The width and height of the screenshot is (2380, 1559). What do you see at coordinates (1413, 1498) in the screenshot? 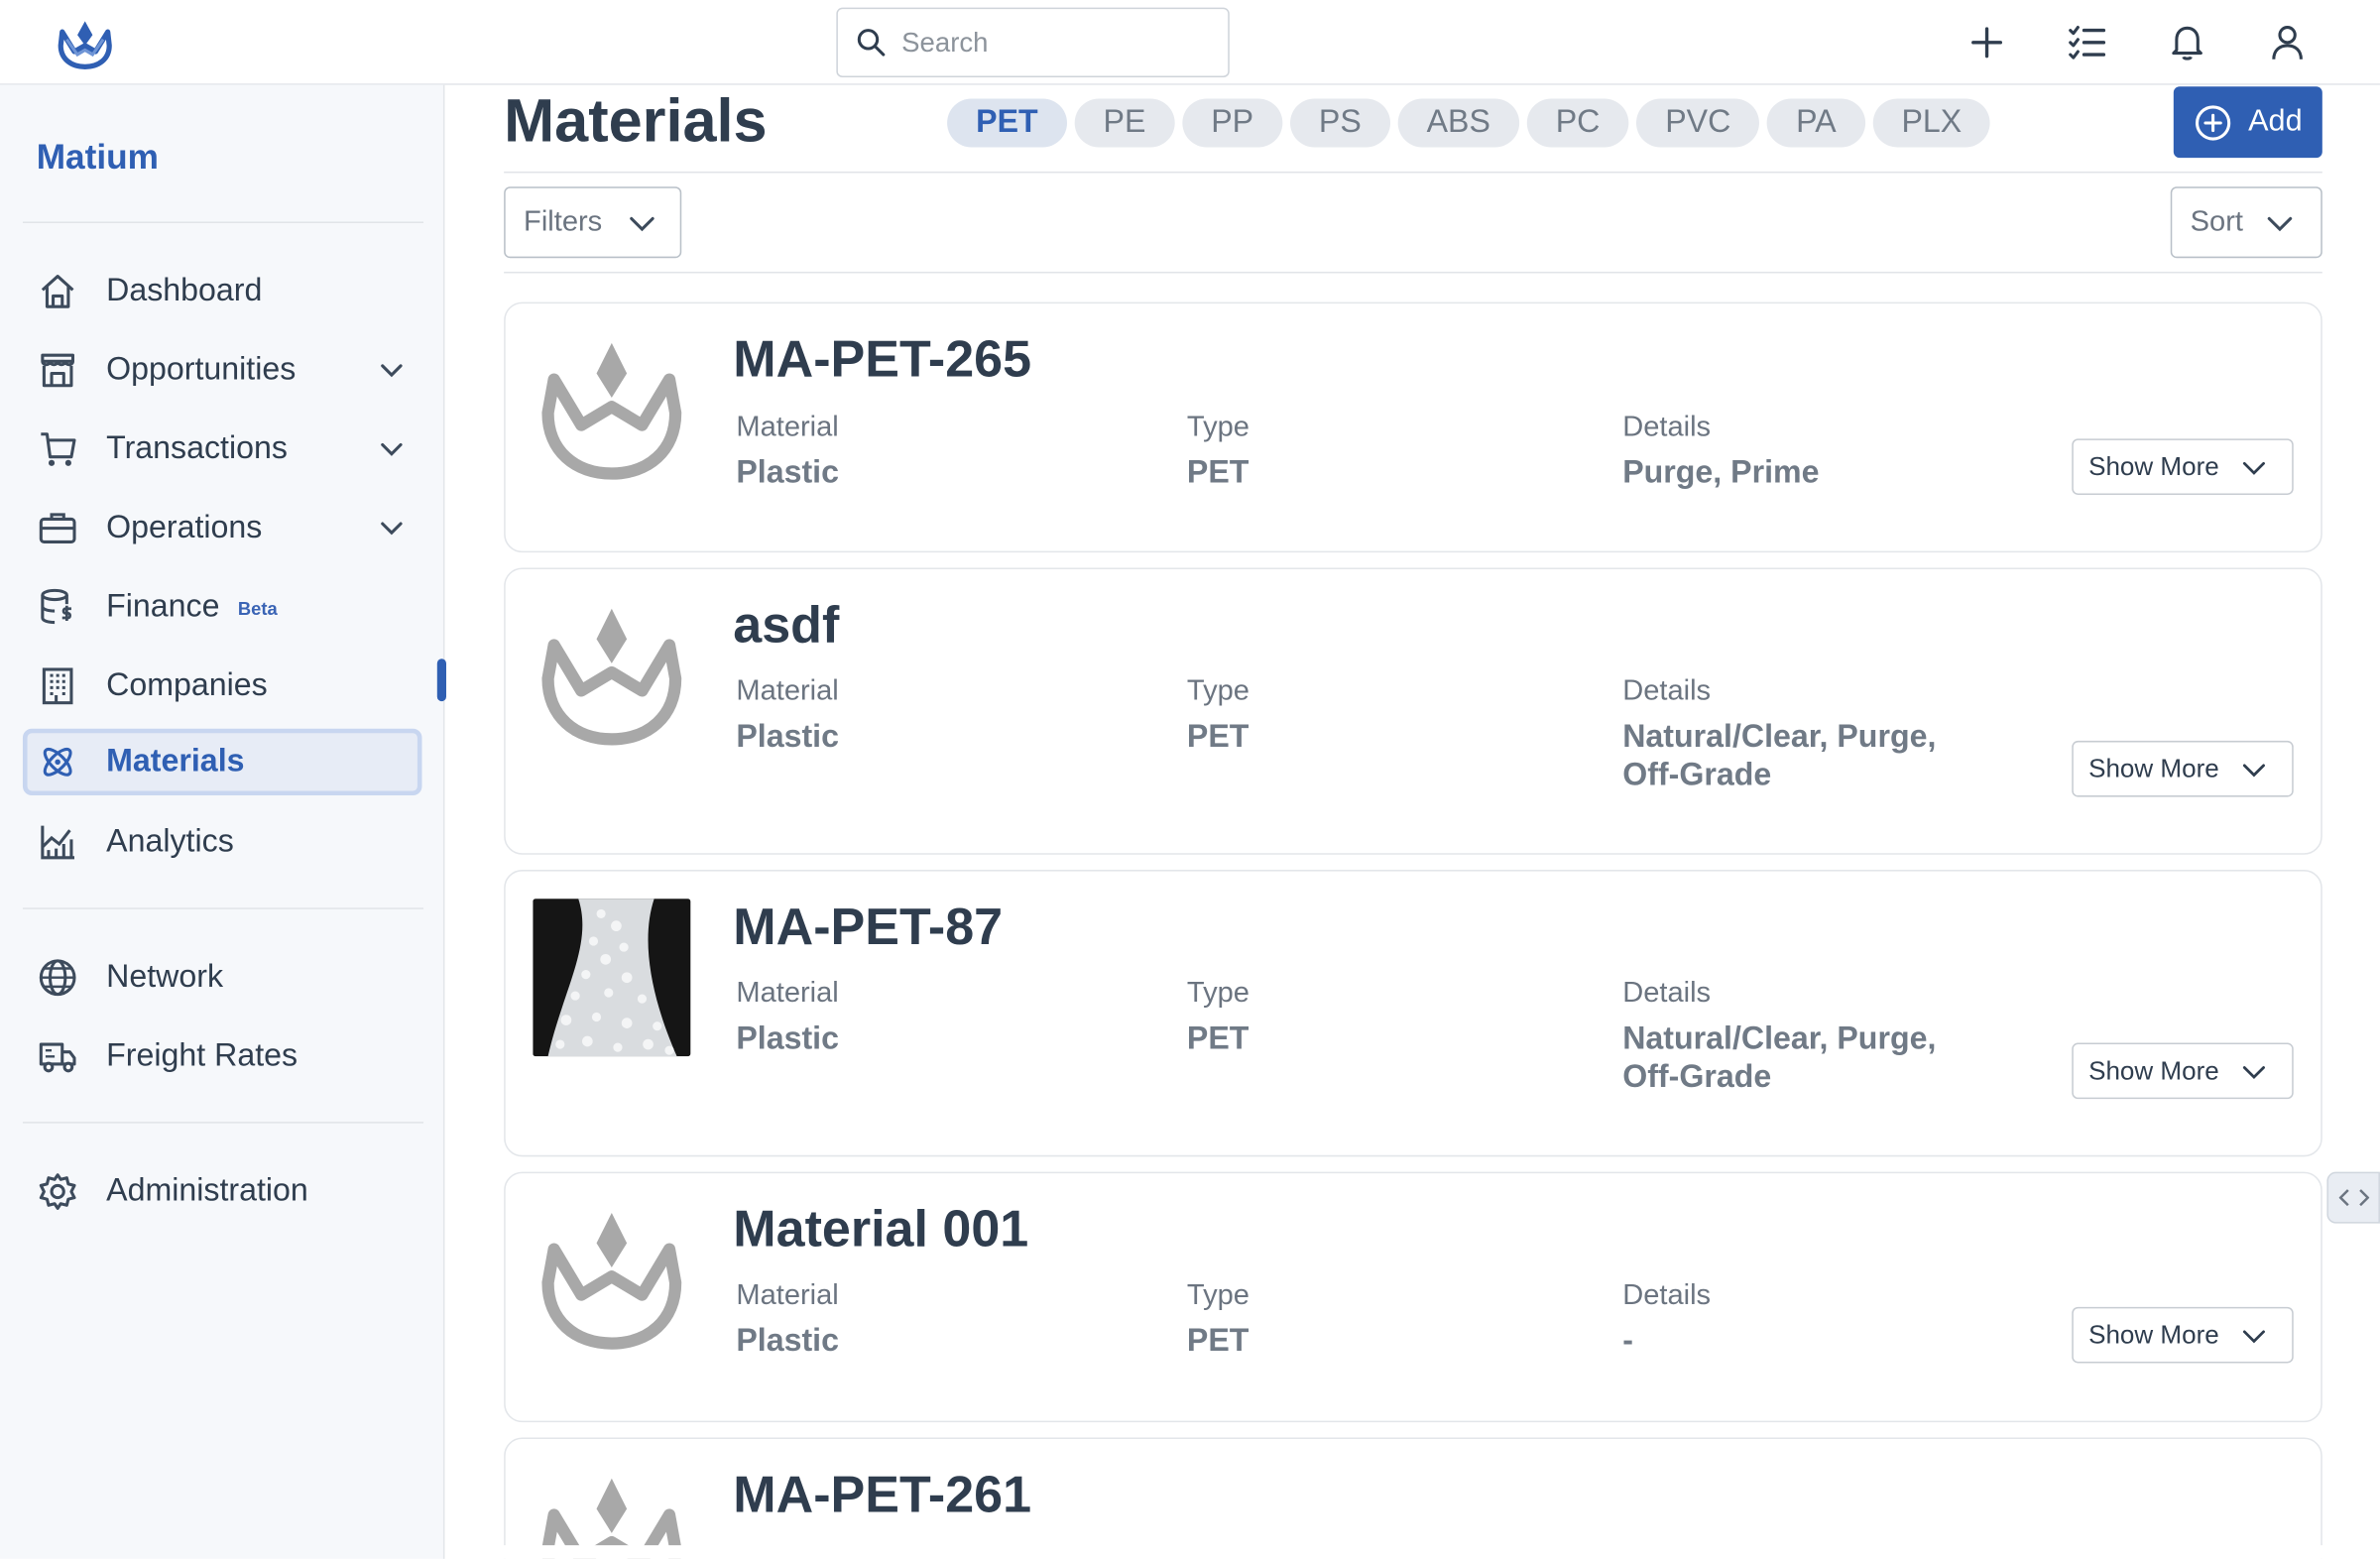
I see `material-card: MA-PET-261` at bounding box center [1413, 1498].